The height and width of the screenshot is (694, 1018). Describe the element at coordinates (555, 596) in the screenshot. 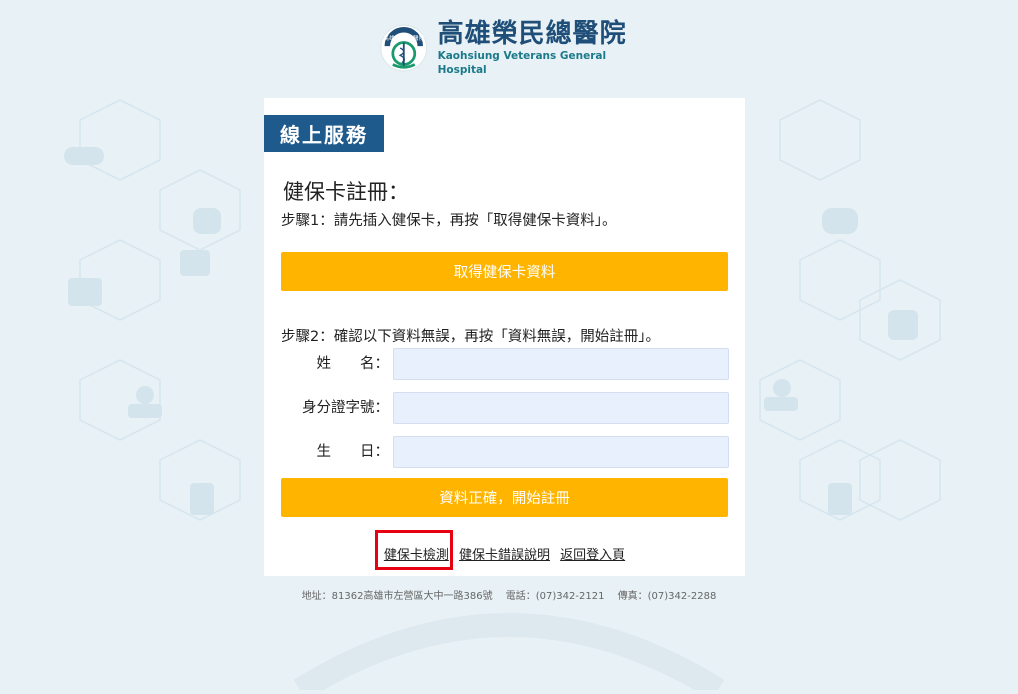

I see `footer-phone: 電話：(07)342-2121` at that location.